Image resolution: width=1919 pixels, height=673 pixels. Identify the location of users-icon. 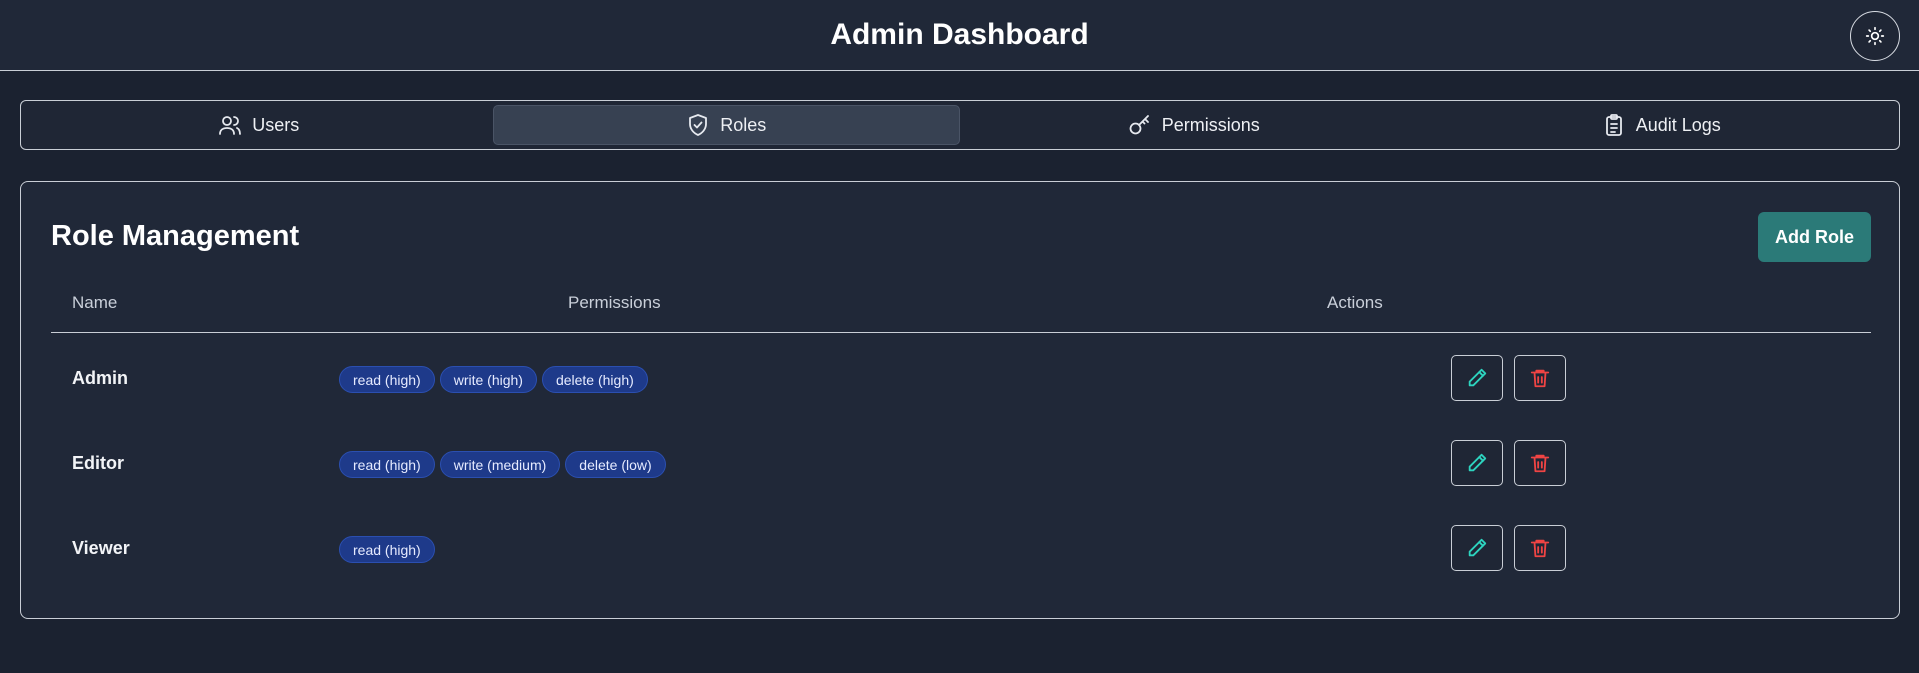
(230, 125).